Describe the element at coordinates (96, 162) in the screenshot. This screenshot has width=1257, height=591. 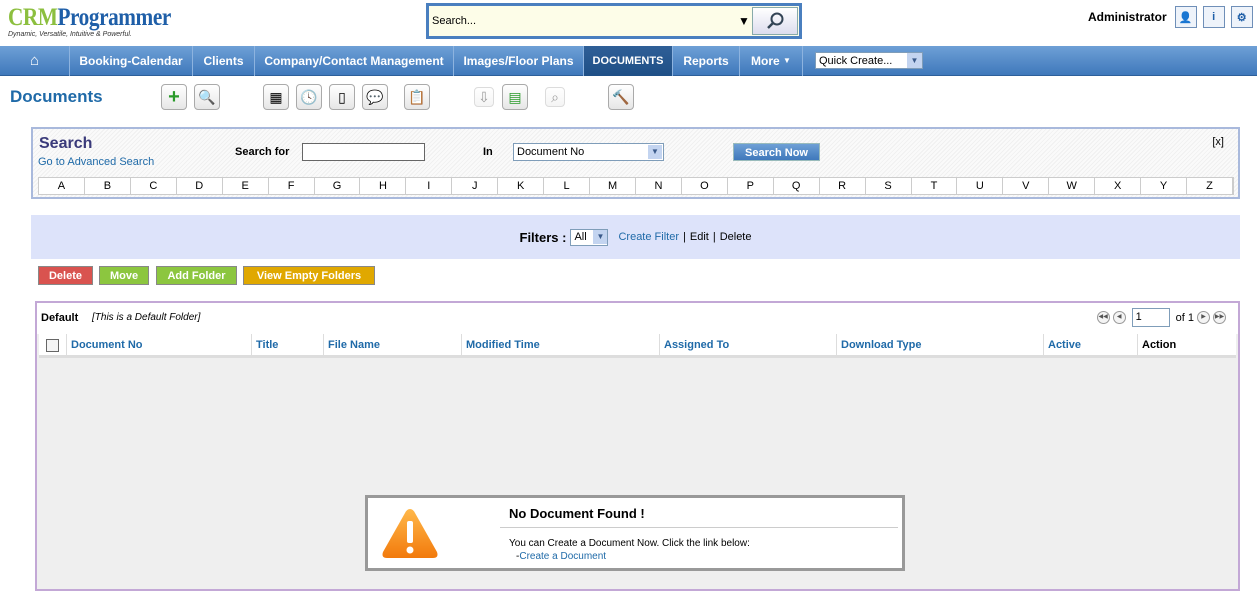
I see `advanced-search-link: Go to Advanced Search` at that location.